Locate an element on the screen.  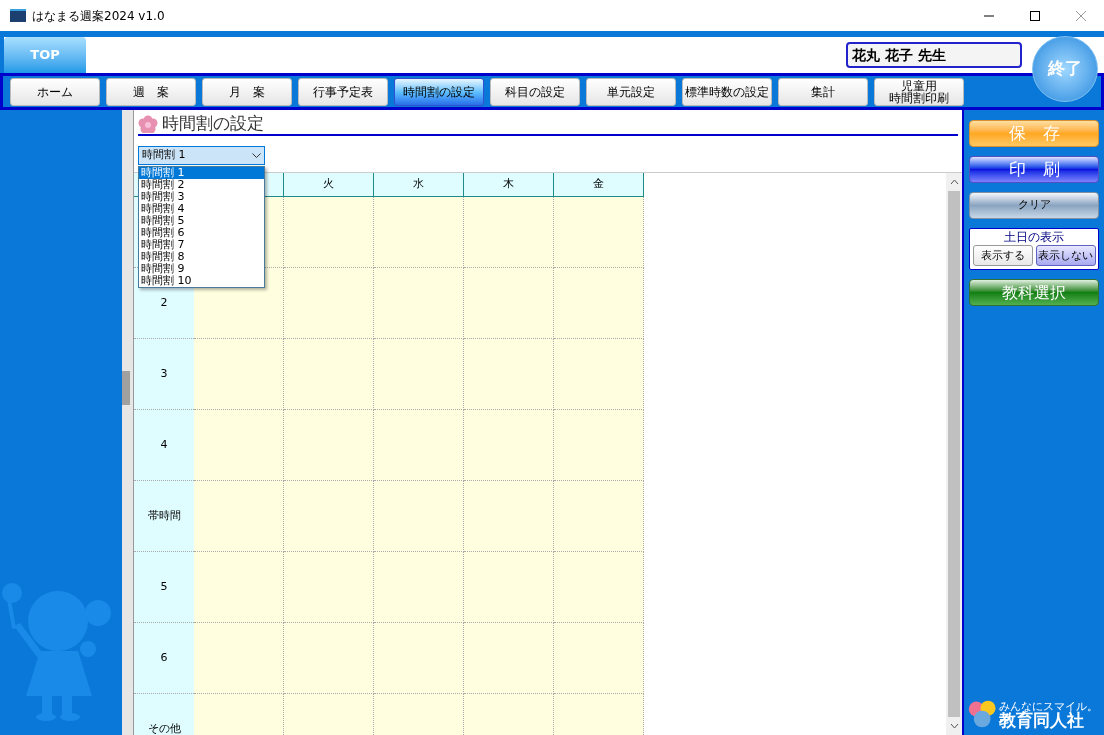
nav-button: 集計 is located at coordinates (823, 91).